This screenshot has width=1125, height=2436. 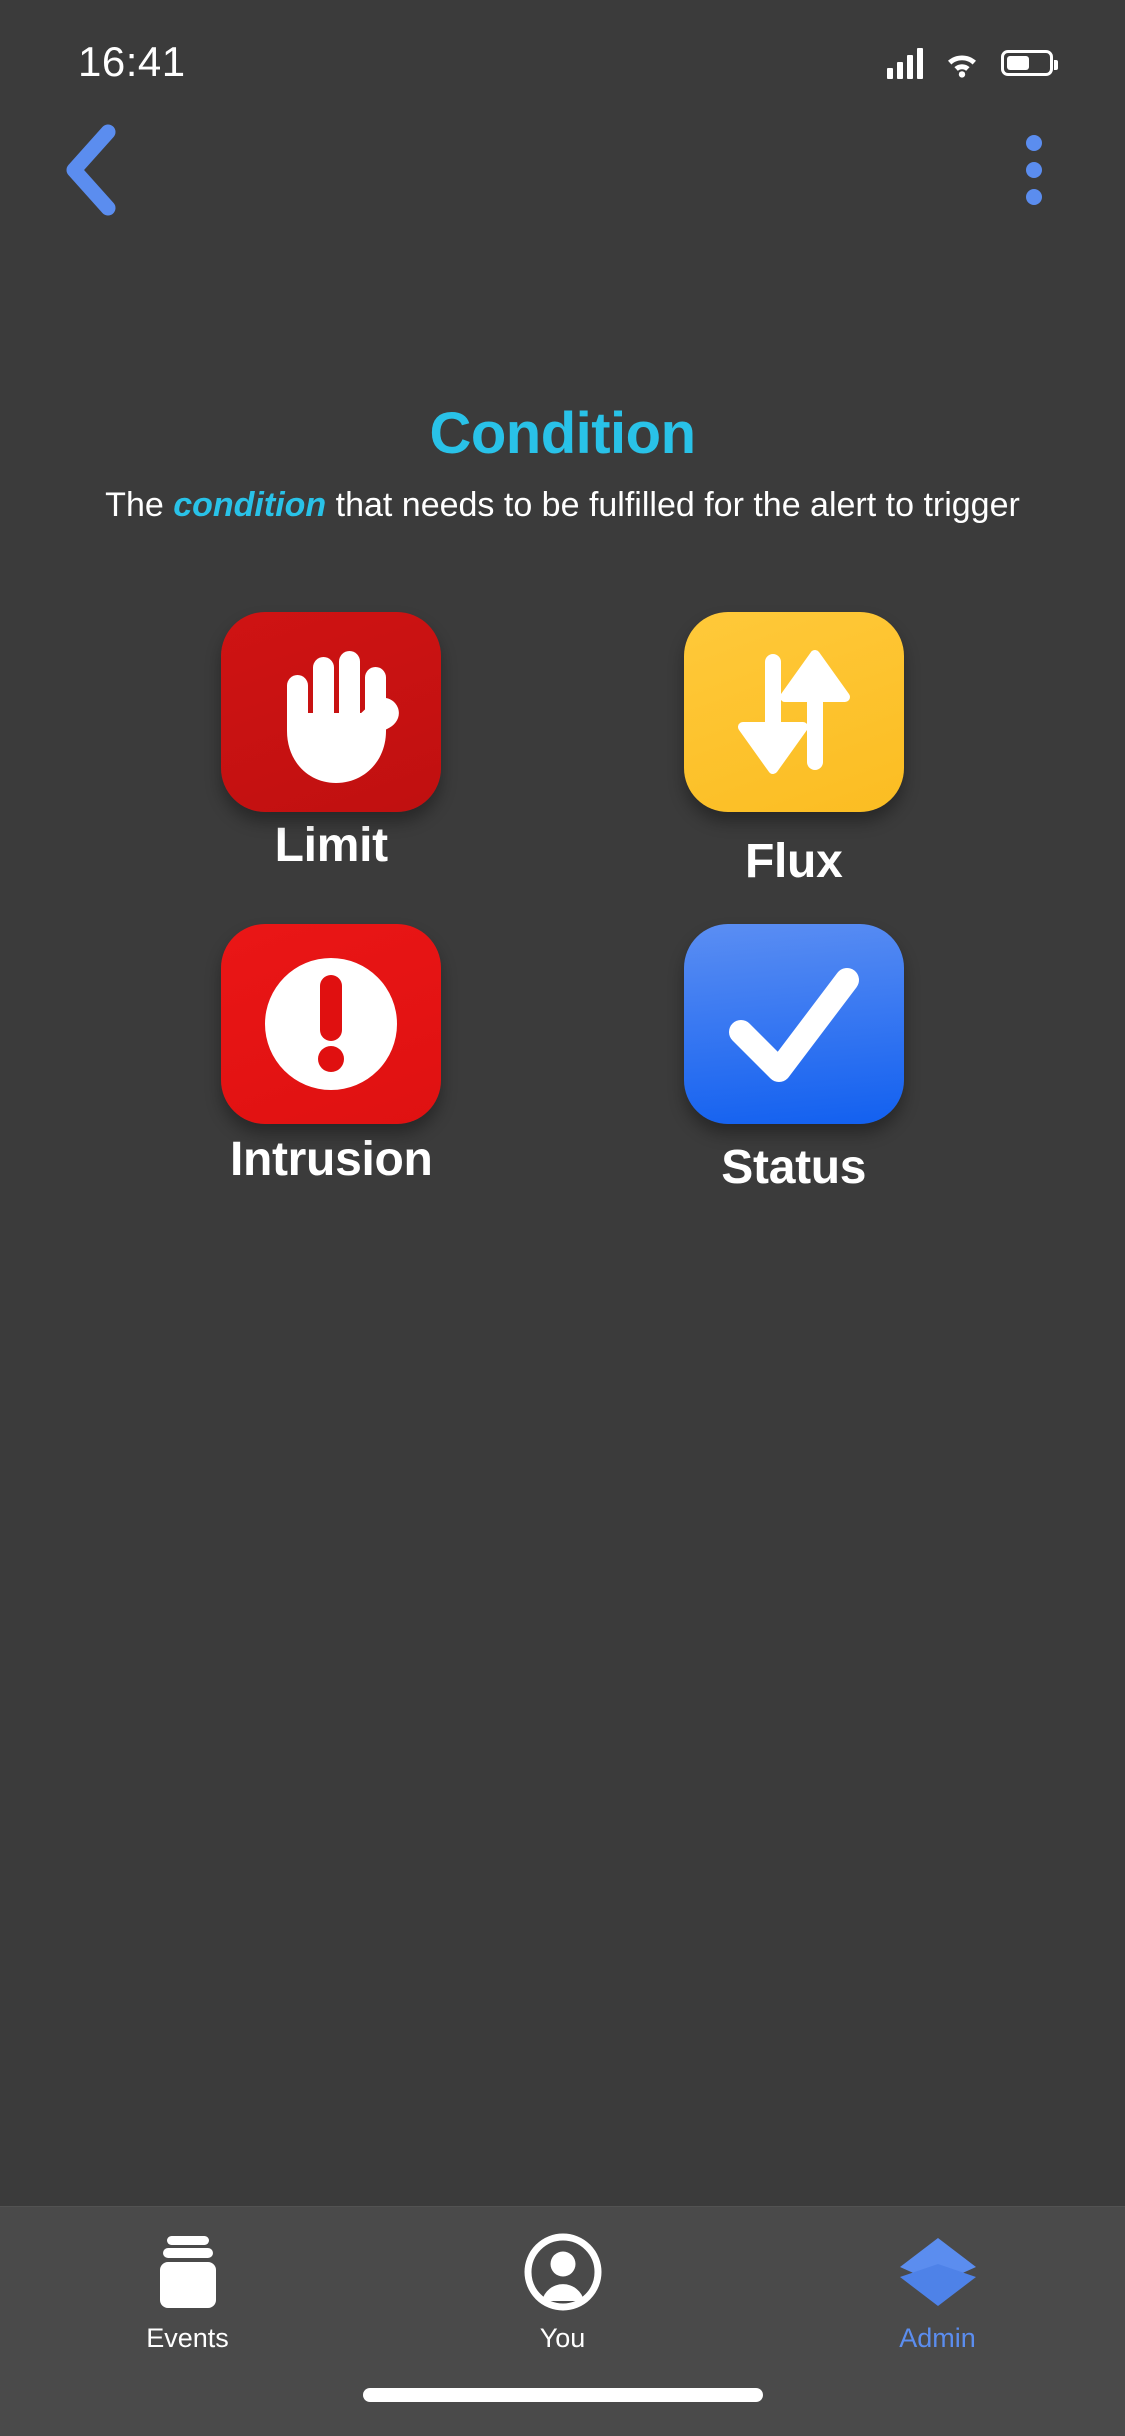 I want to click on person-circle-icon, so click(x=563, y=2272).